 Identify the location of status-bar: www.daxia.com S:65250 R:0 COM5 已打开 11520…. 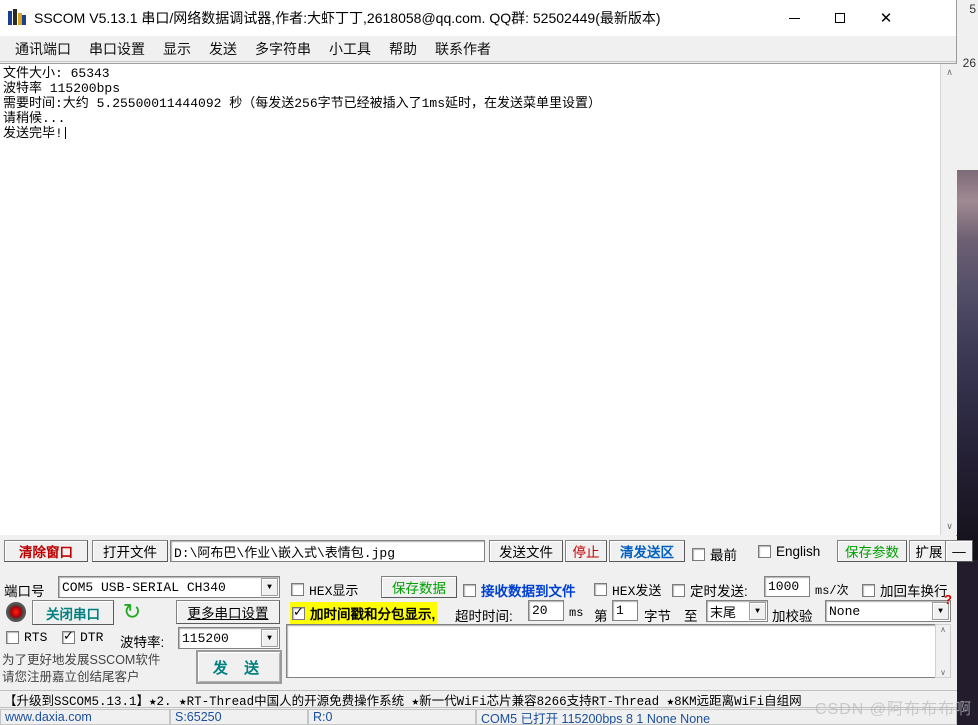
(478, 717).